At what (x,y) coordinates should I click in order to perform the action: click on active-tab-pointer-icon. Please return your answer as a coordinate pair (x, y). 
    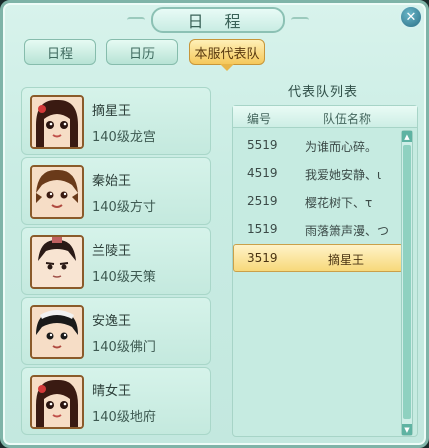
    Looking at the image, I should click on (227, 67).